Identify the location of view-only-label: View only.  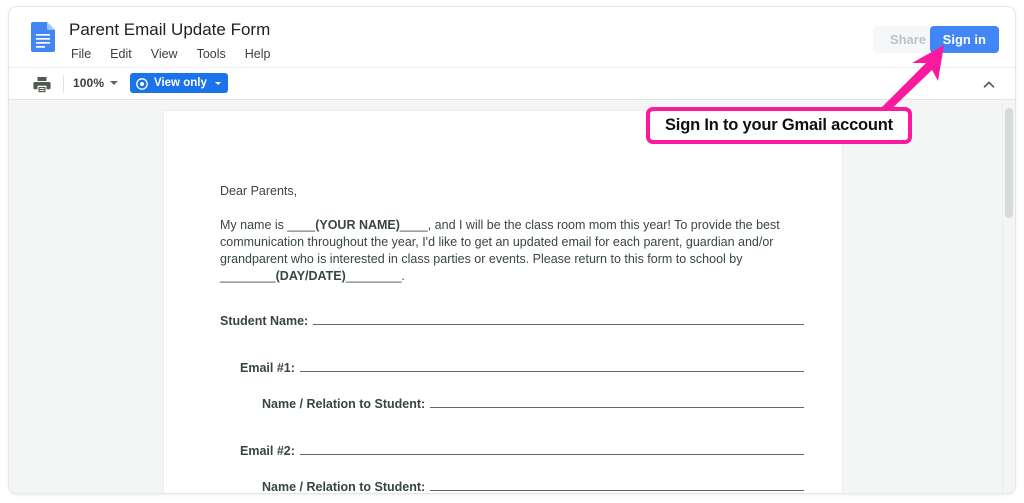
(180, 83).